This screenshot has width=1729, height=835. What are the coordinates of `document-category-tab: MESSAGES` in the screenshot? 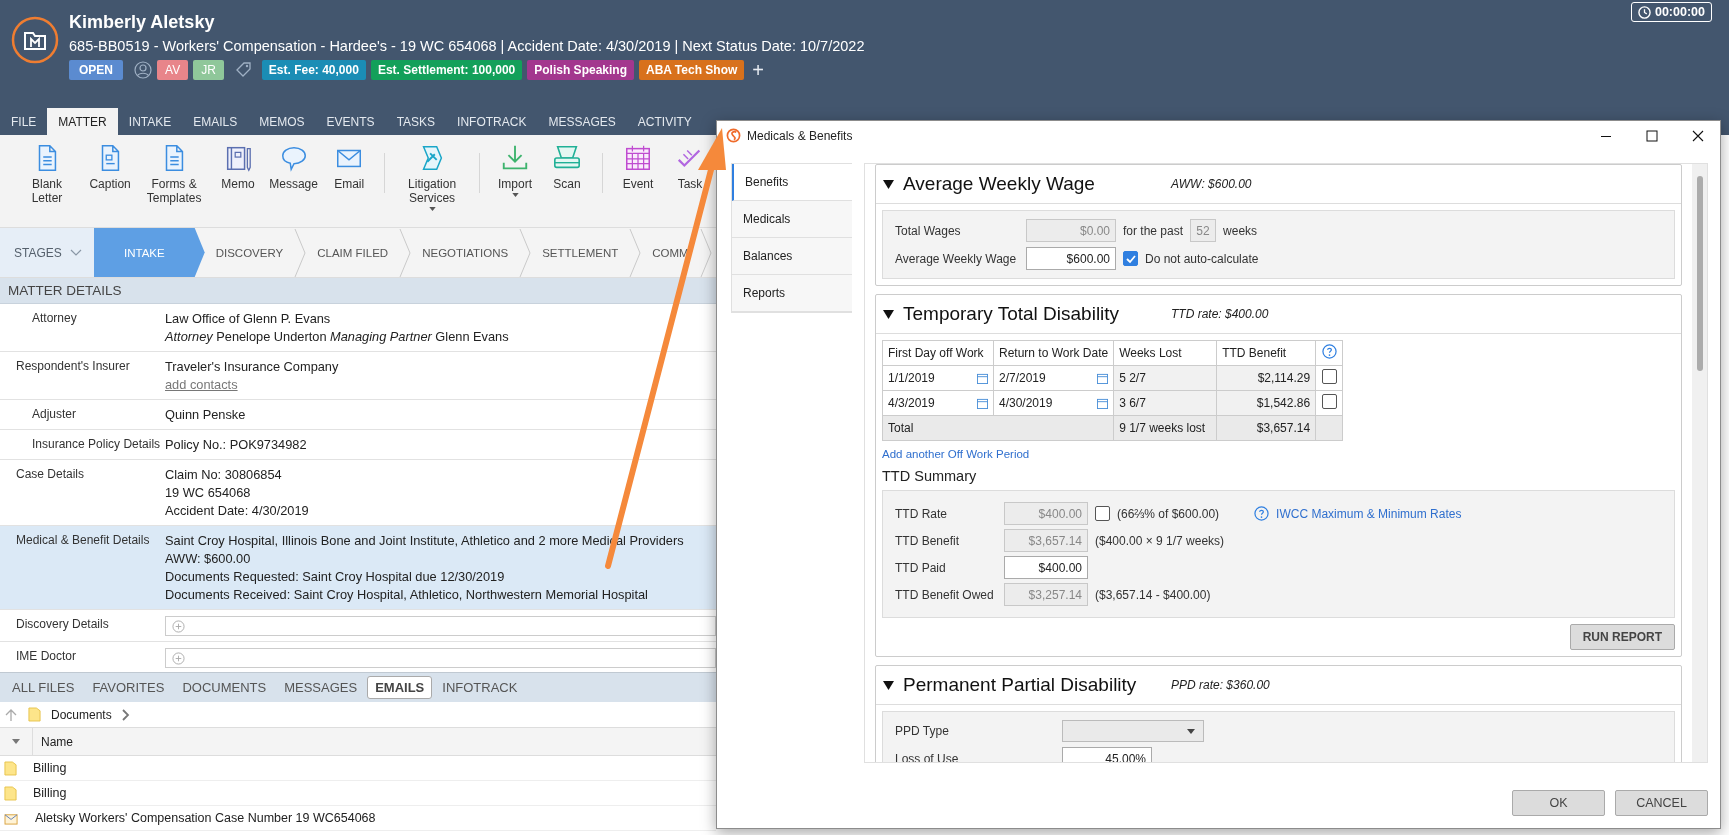 It's located at (321, 687).